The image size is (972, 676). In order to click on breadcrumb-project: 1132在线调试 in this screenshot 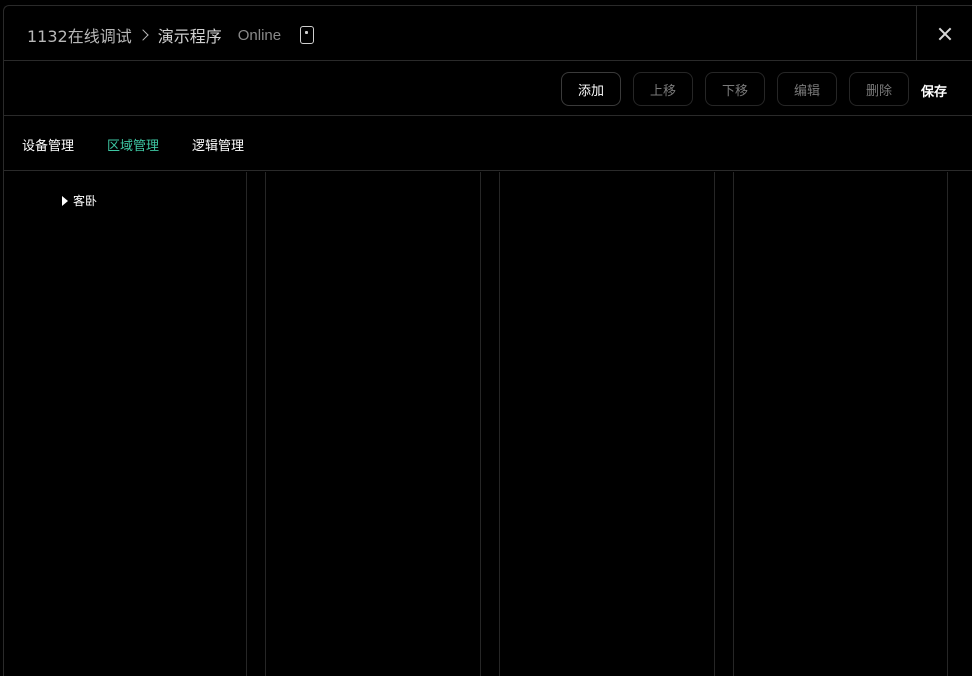, I will do `click(79, 35)`.